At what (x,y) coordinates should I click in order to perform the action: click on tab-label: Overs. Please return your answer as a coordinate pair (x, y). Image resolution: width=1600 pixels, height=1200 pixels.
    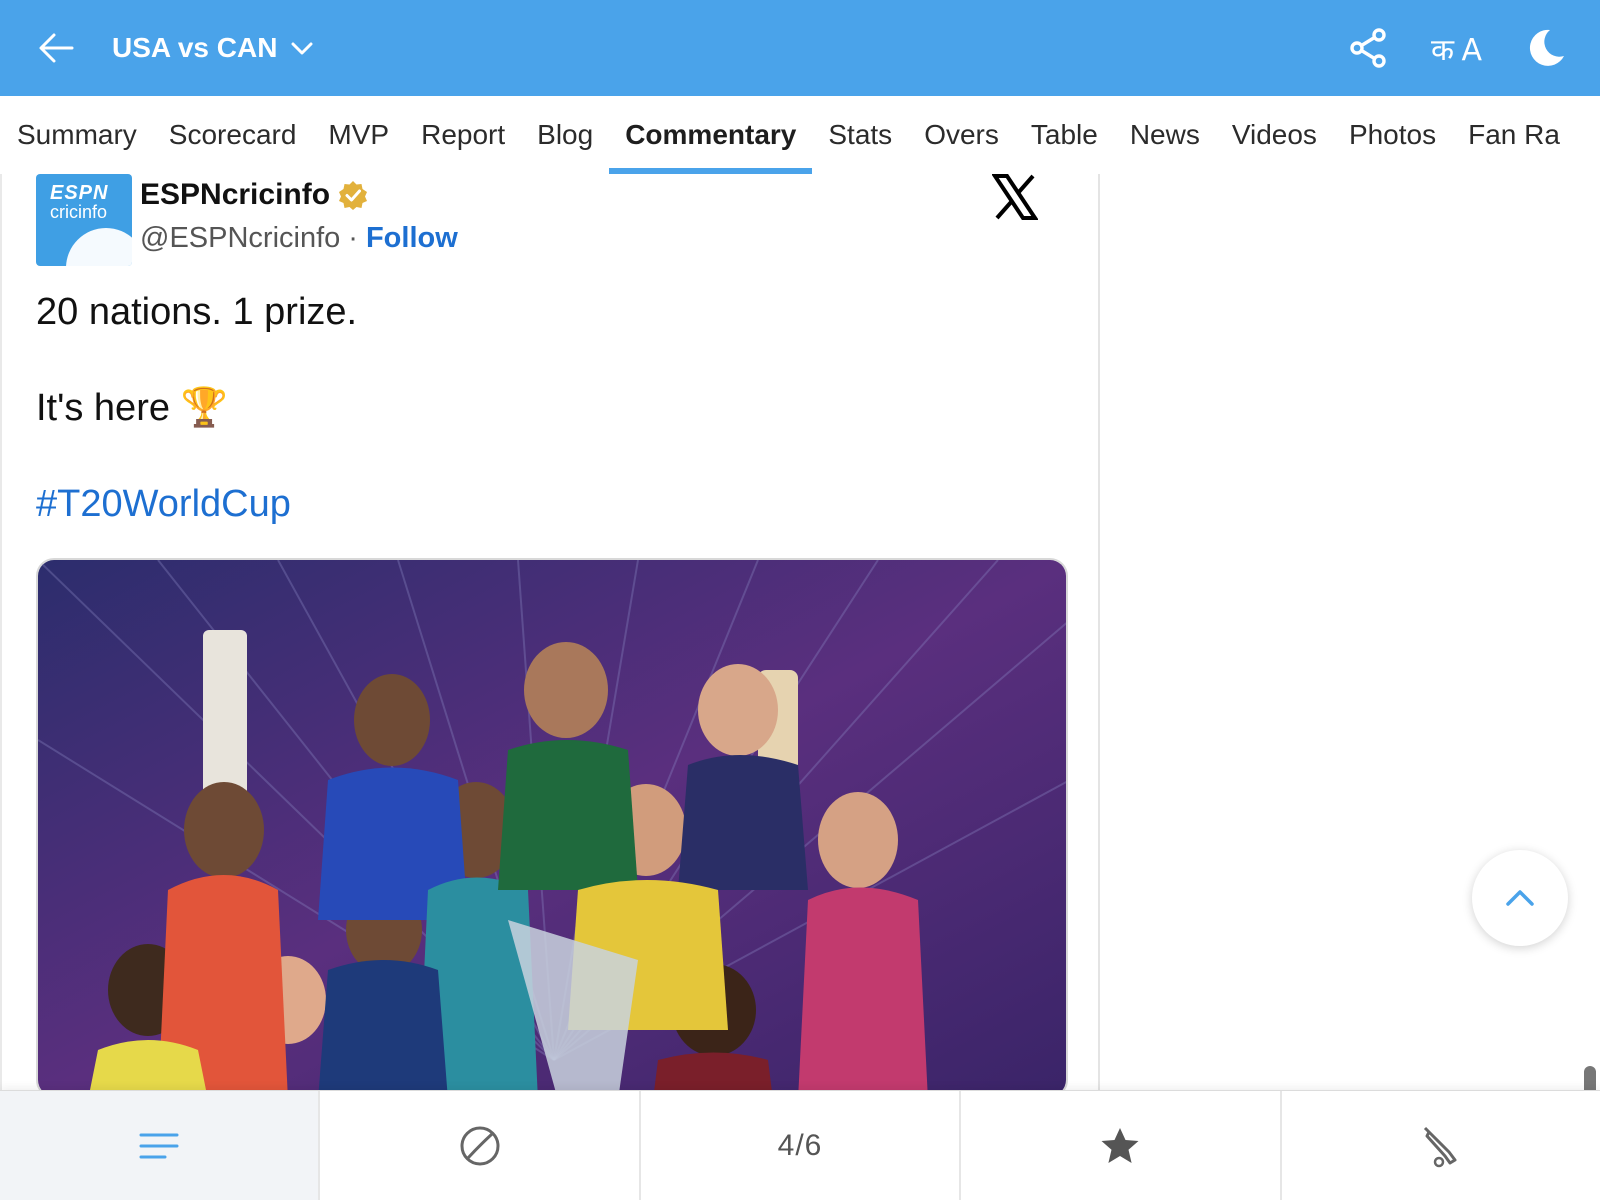
    Looking at the image, I should click on (961, 134).